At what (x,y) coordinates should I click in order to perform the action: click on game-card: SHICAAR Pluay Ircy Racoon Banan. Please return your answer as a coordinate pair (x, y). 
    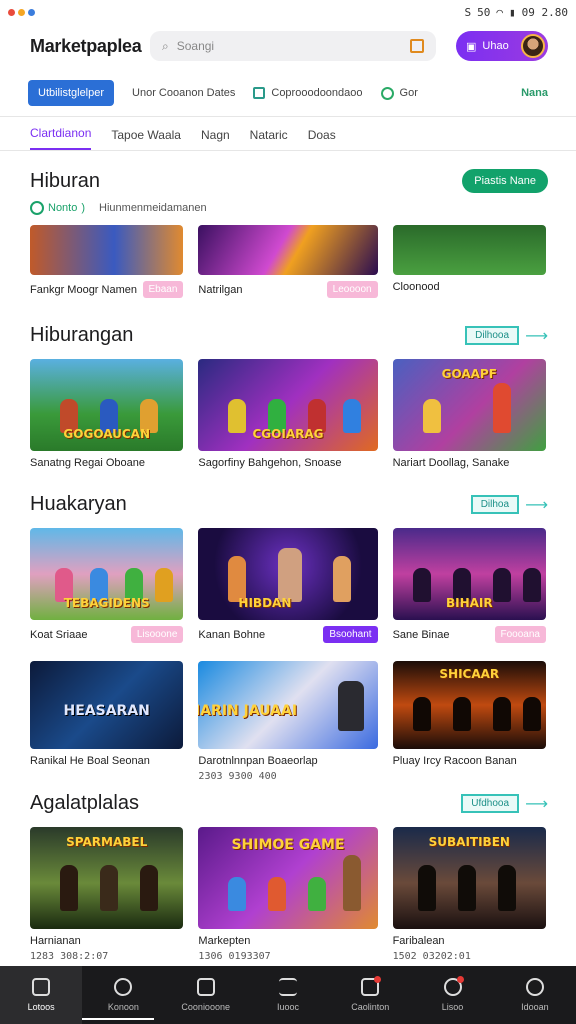
    Looking at the image, I should click on (469, 721).